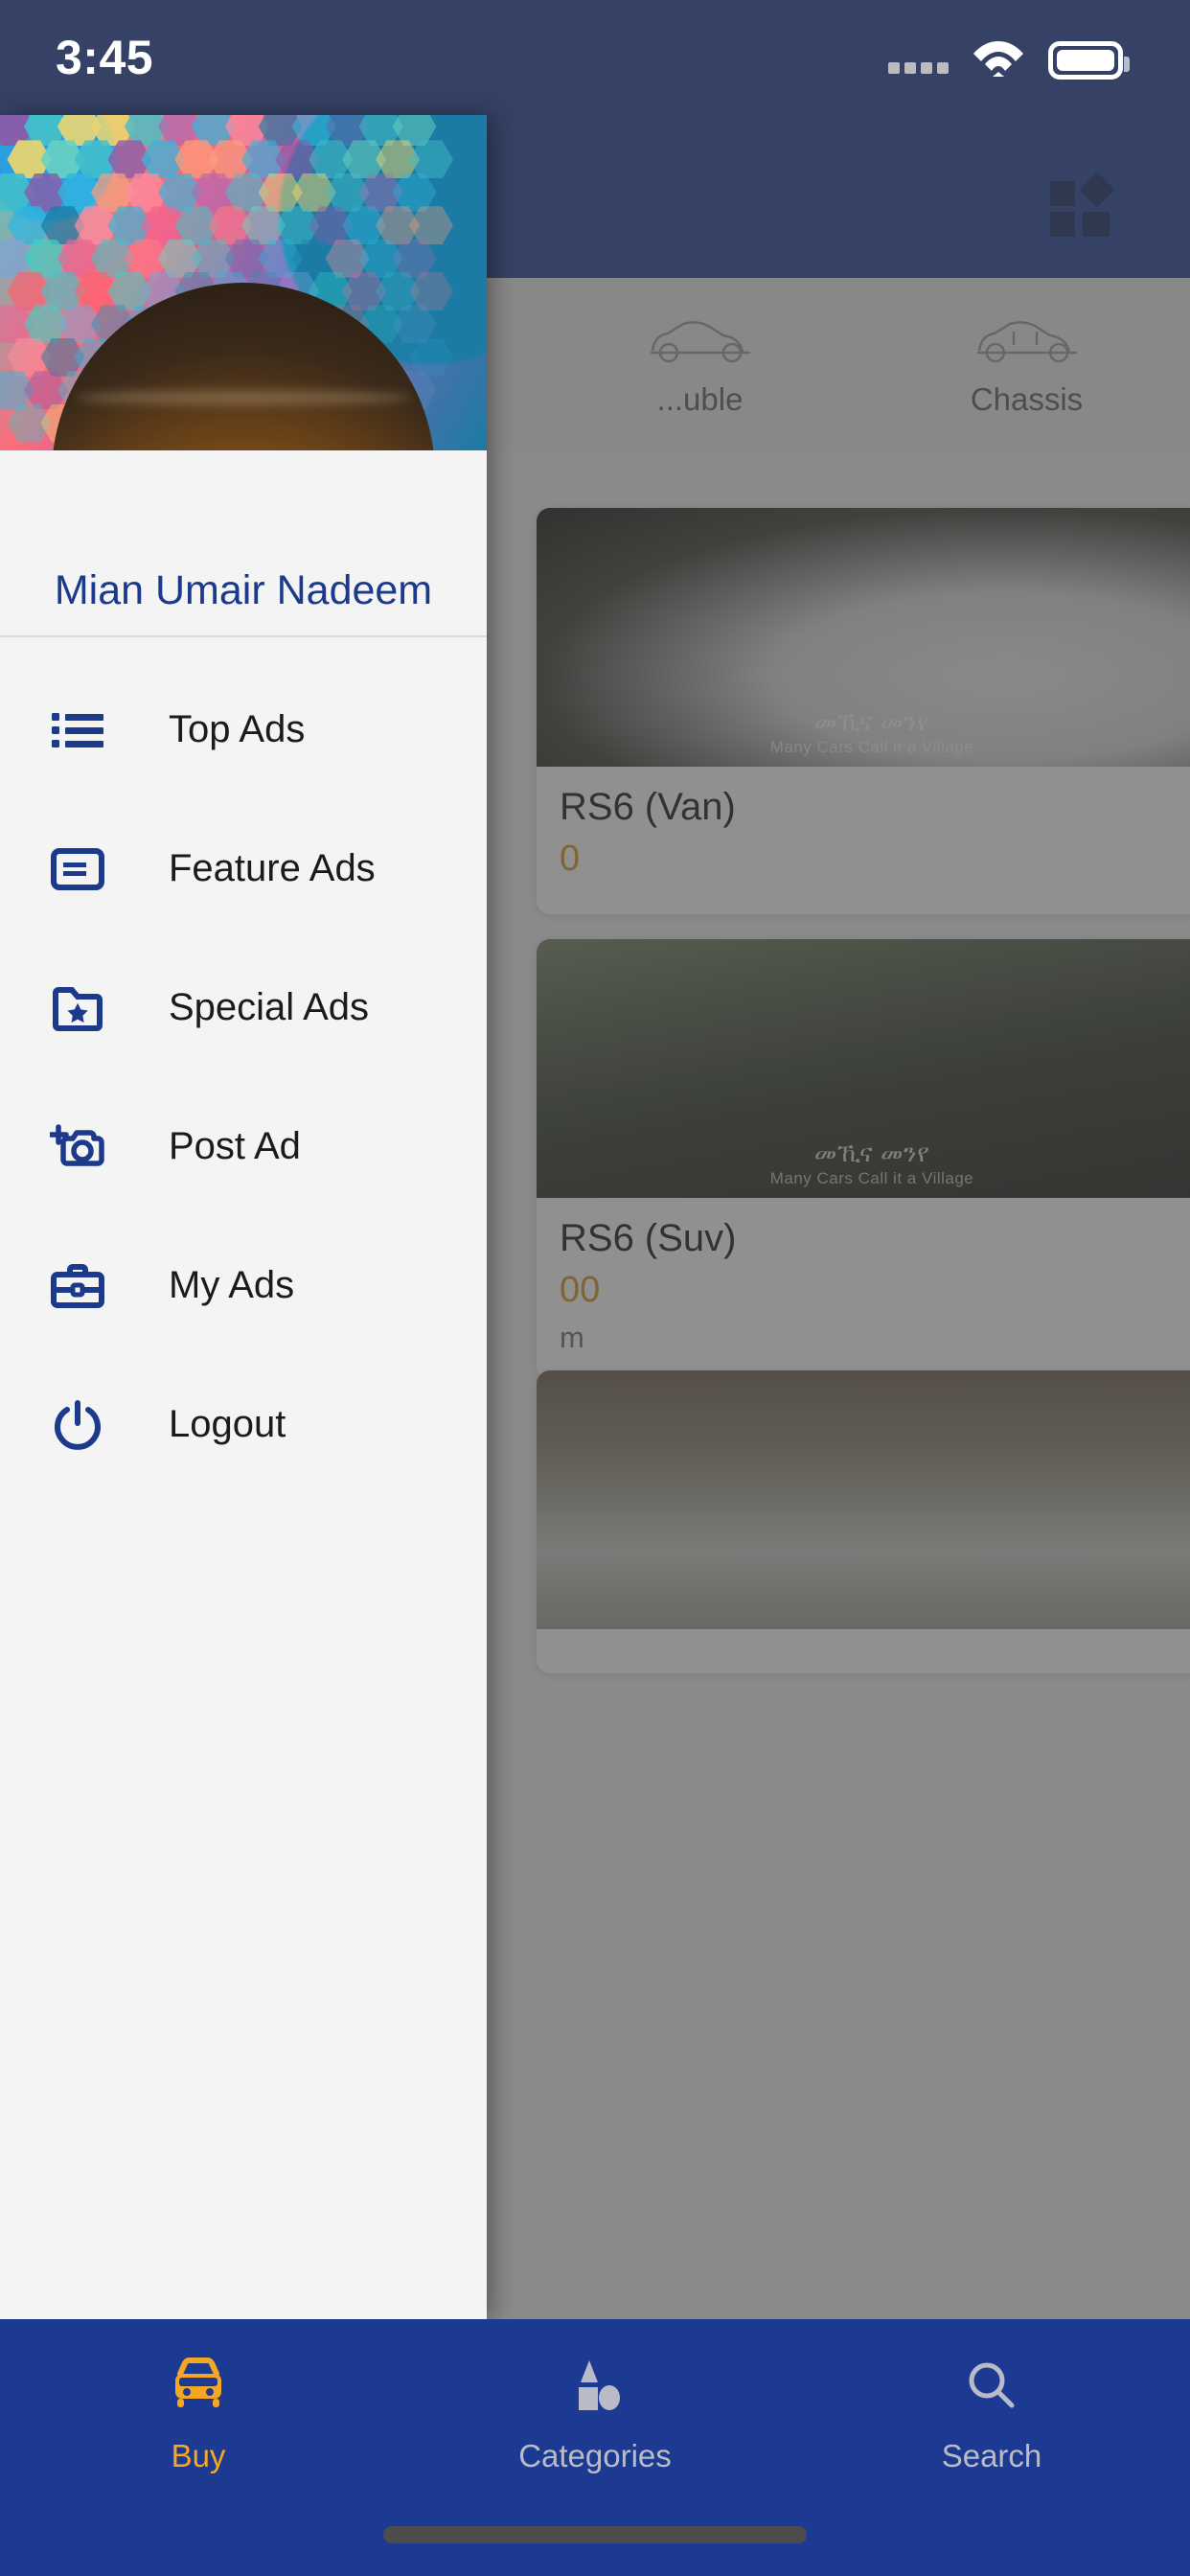  Describe the element at coordinates (272, 868) in the screenshot. I see `drawer-item-label: Feature Ads` at that location.